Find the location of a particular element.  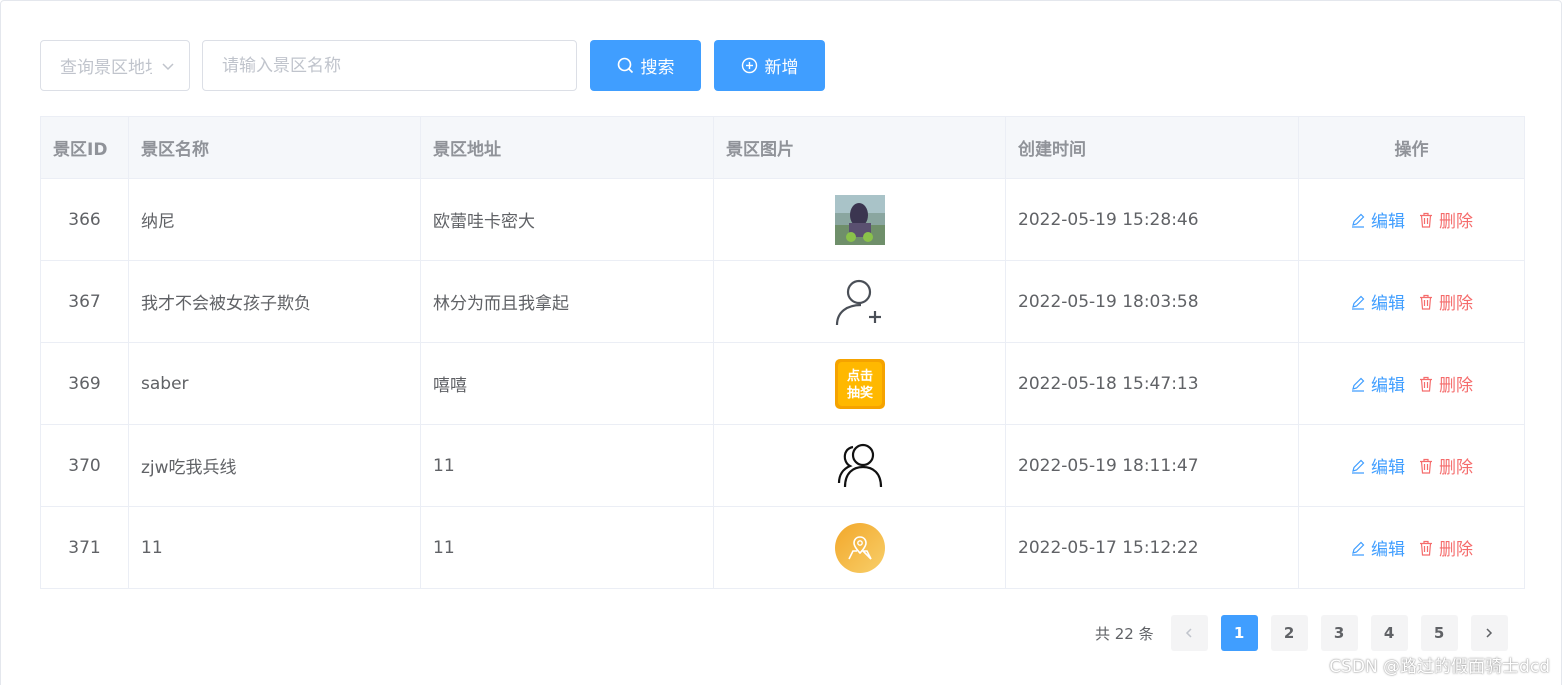

chevron-down-icon is located at coordinates (168, 67).